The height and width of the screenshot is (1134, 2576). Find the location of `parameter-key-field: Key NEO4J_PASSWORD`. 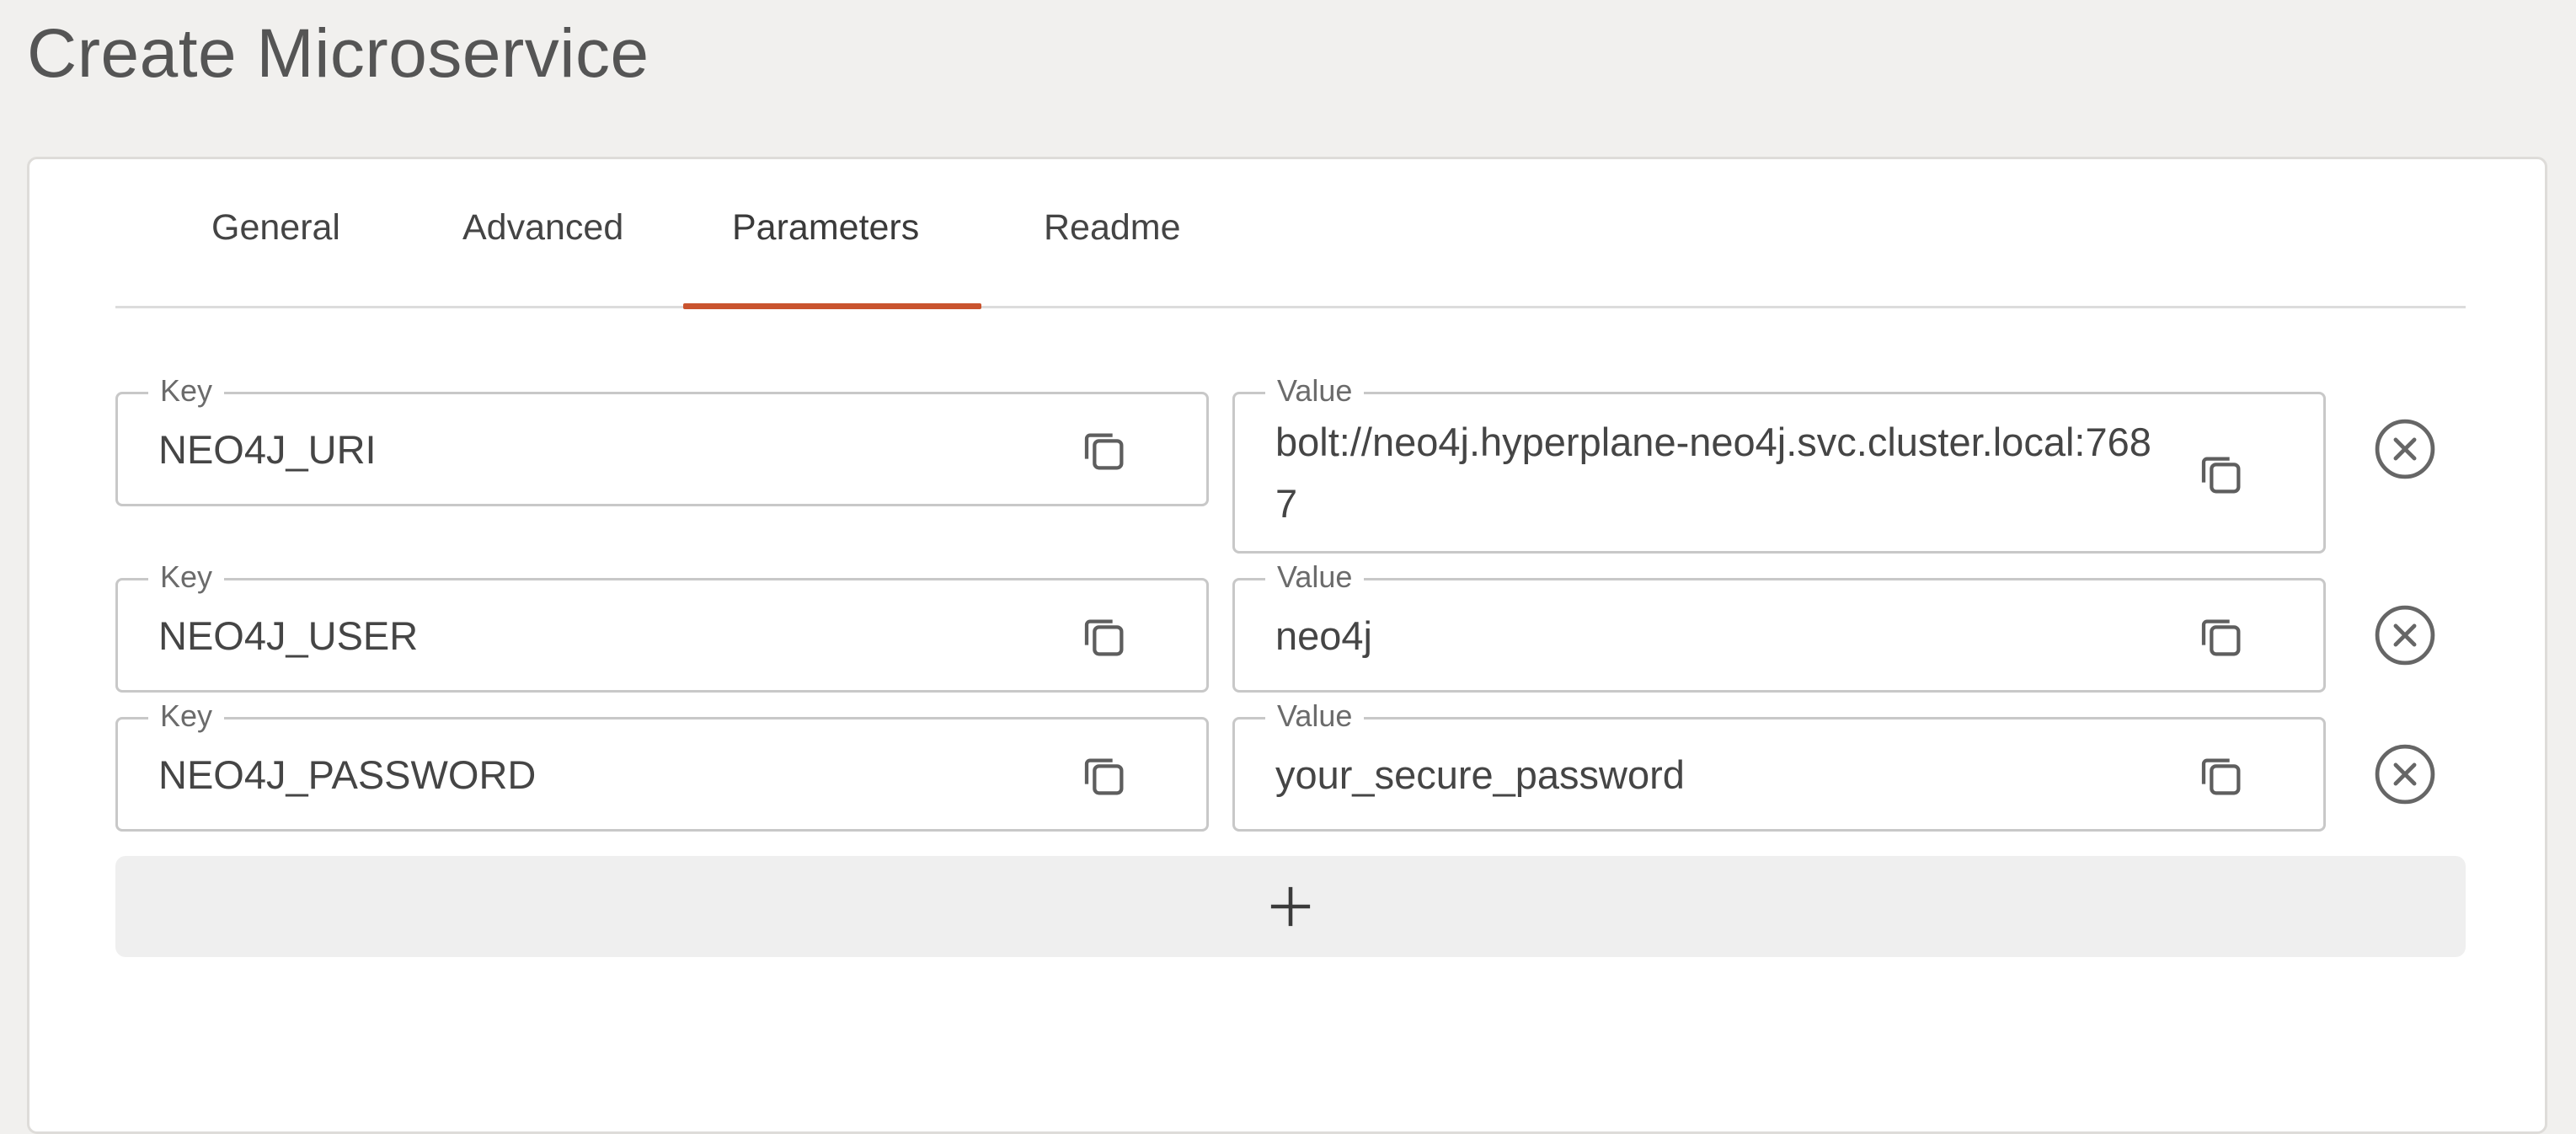

parameter-key-field: Key NEO4J_PASSWORD is located at coordinates (662, 765).